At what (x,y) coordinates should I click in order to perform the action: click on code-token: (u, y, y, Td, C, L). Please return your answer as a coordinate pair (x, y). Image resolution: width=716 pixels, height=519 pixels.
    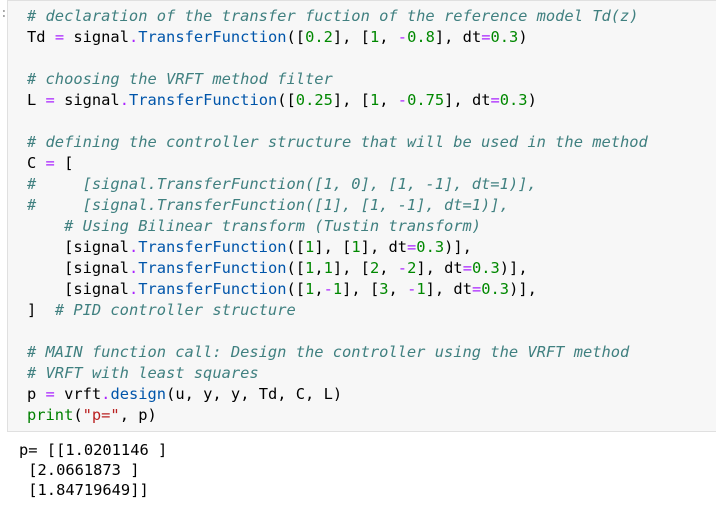
    Looking at the image, I should click on (254, 394).